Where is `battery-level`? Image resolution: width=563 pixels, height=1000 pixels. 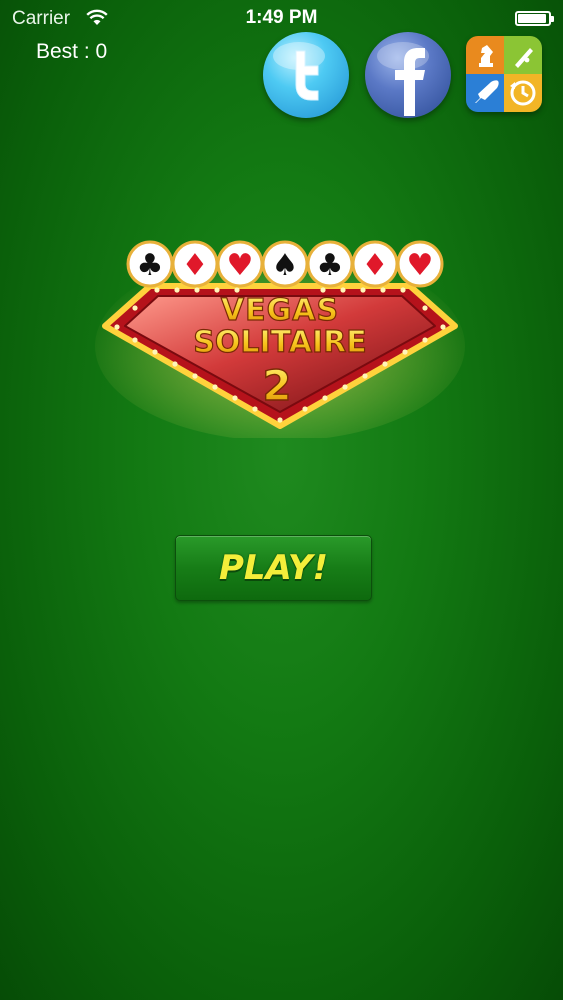
battery-level is located at coordinates (532, 18).